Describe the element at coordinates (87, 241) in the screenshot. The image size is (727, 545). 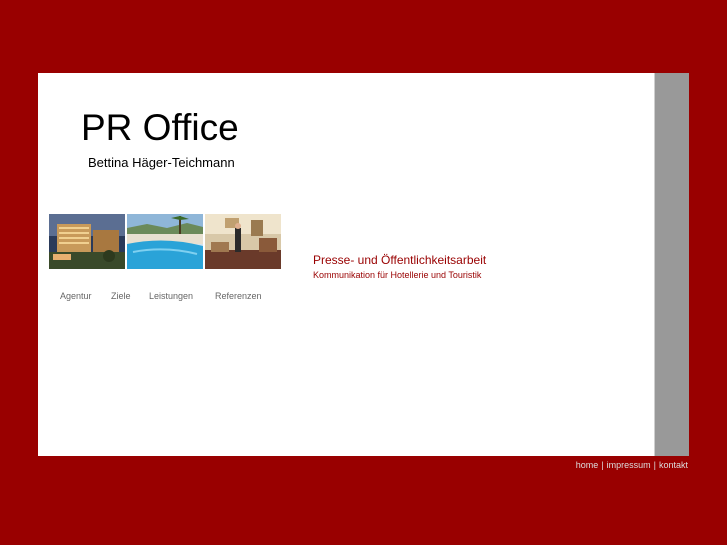
I see `hotel-exterior-photo` at that location.